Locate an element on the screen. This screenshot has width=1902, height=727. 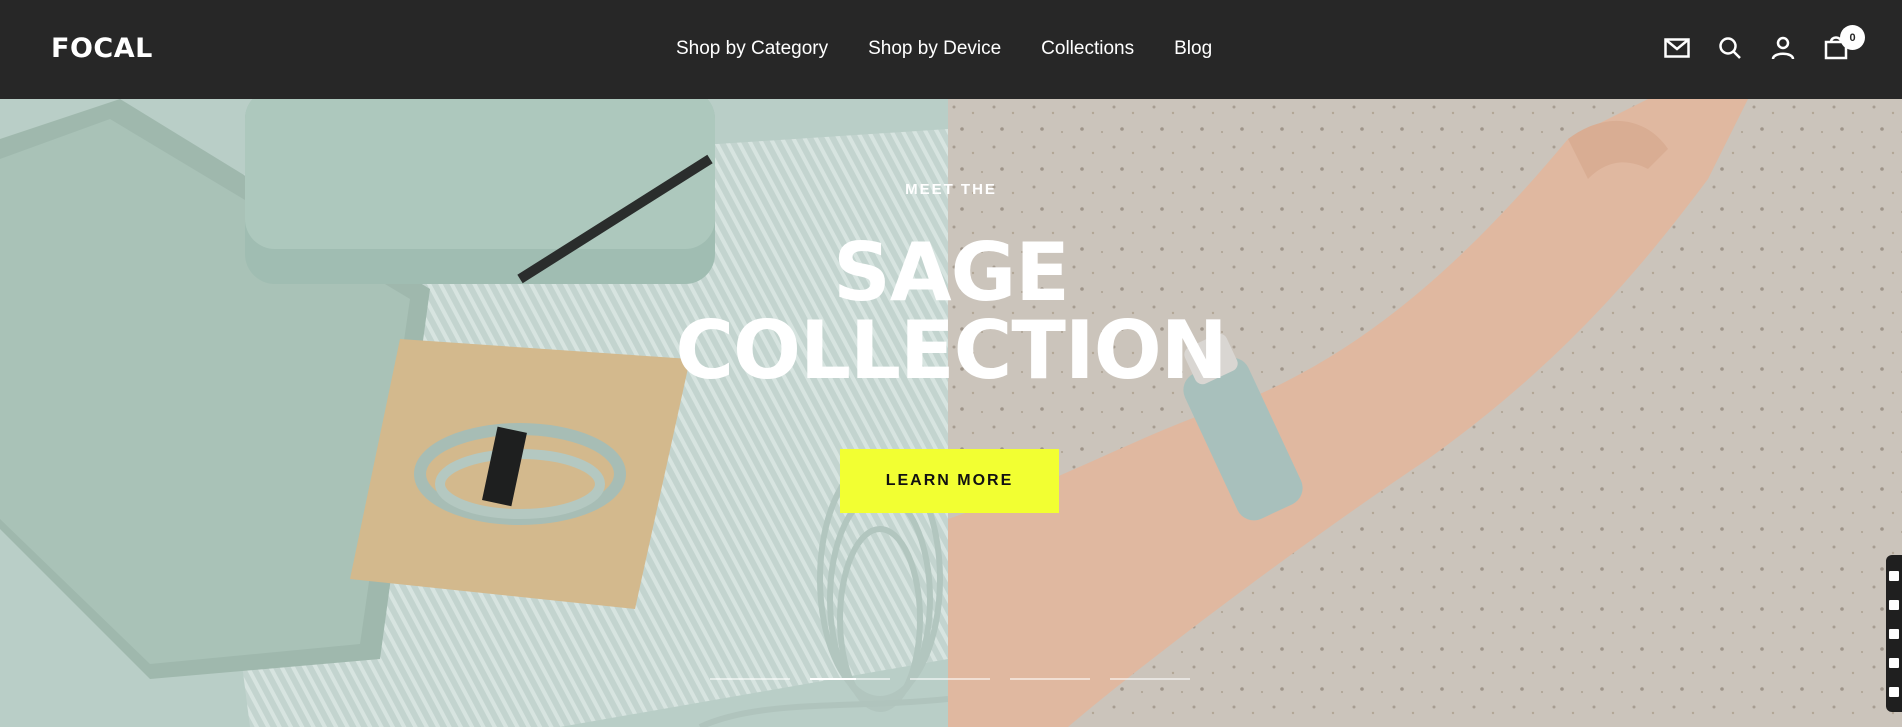
nav-collections: Collections is located at coordinates (1087, 49).